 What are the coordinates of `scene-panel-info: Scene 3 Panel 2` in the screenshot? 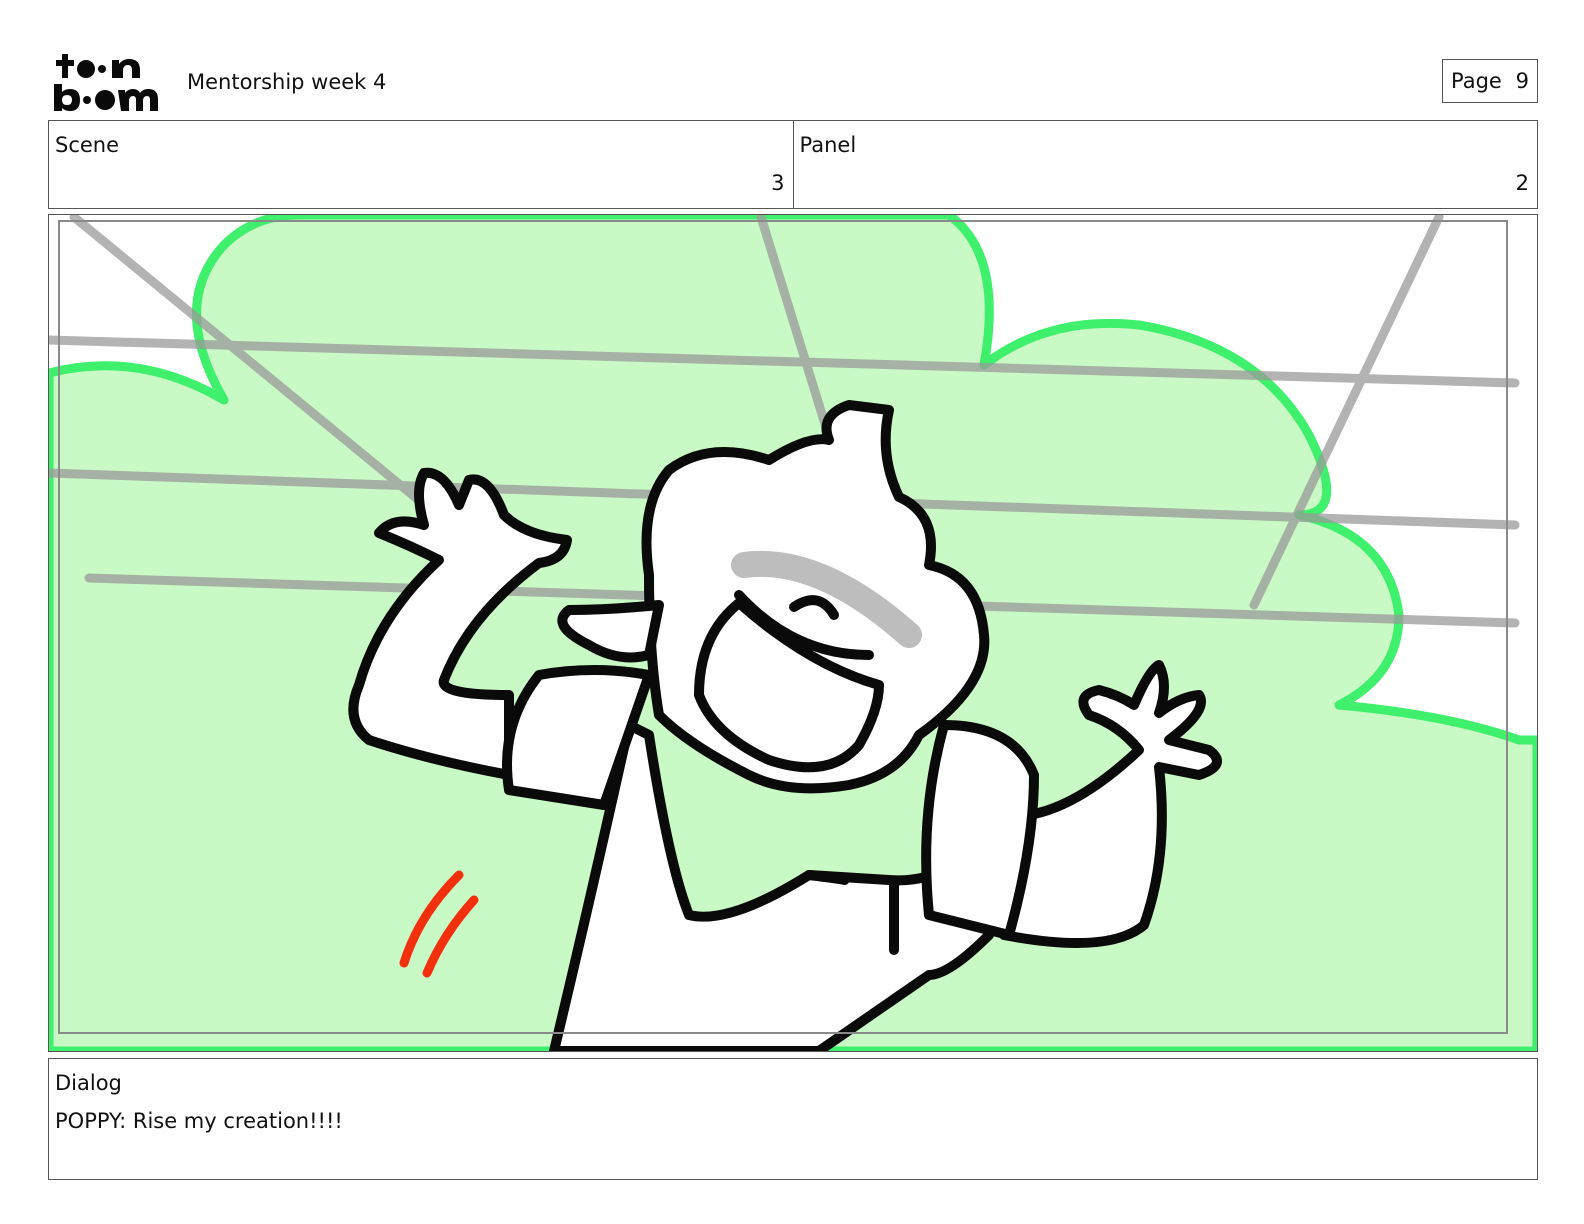 It's located at (793, 164).